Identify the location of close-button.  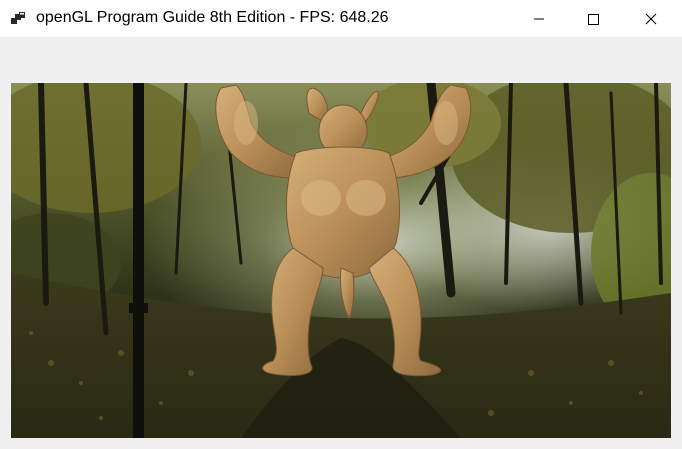
(651, 18).